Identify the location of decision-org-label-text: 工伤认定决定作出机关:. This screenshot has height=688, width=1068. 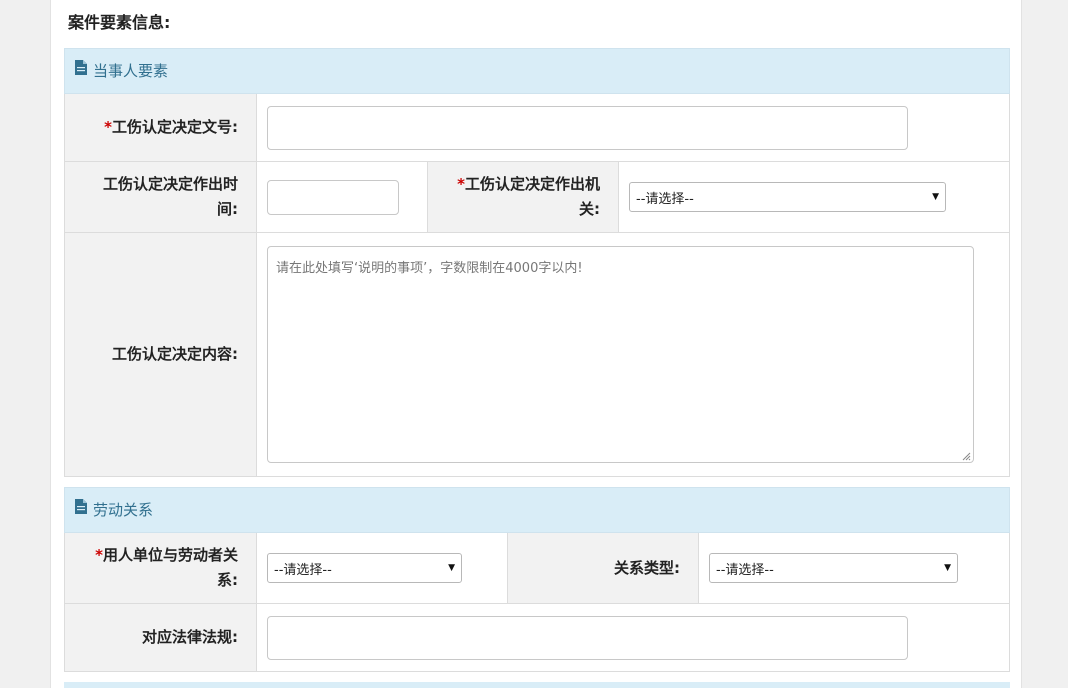
(532, 196).